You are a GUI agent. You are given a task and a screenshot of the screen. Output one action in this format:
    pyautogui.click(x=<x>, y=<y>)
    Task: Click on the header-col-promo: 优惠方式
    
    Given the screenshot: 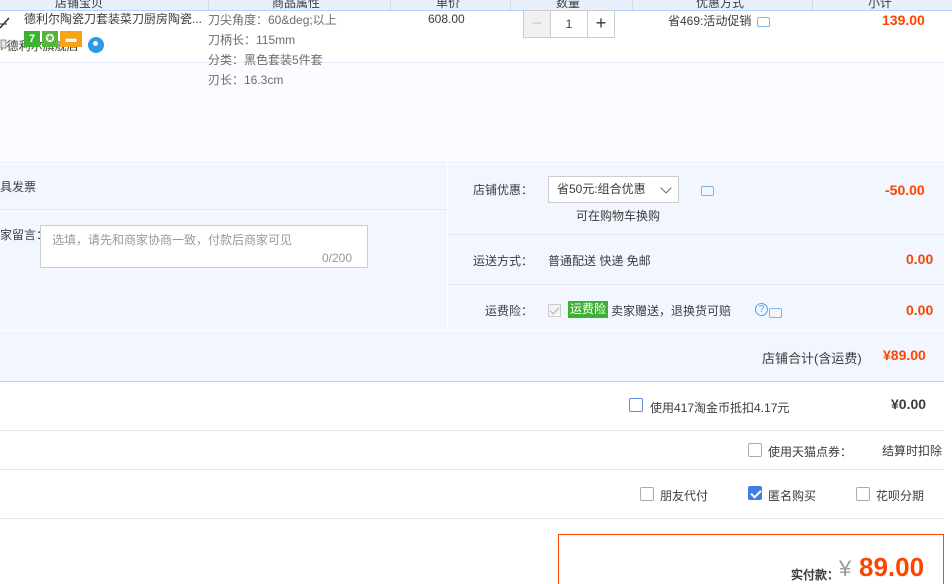 What is the action you would take?
    pyautogui.click(x=720, y=5)
    